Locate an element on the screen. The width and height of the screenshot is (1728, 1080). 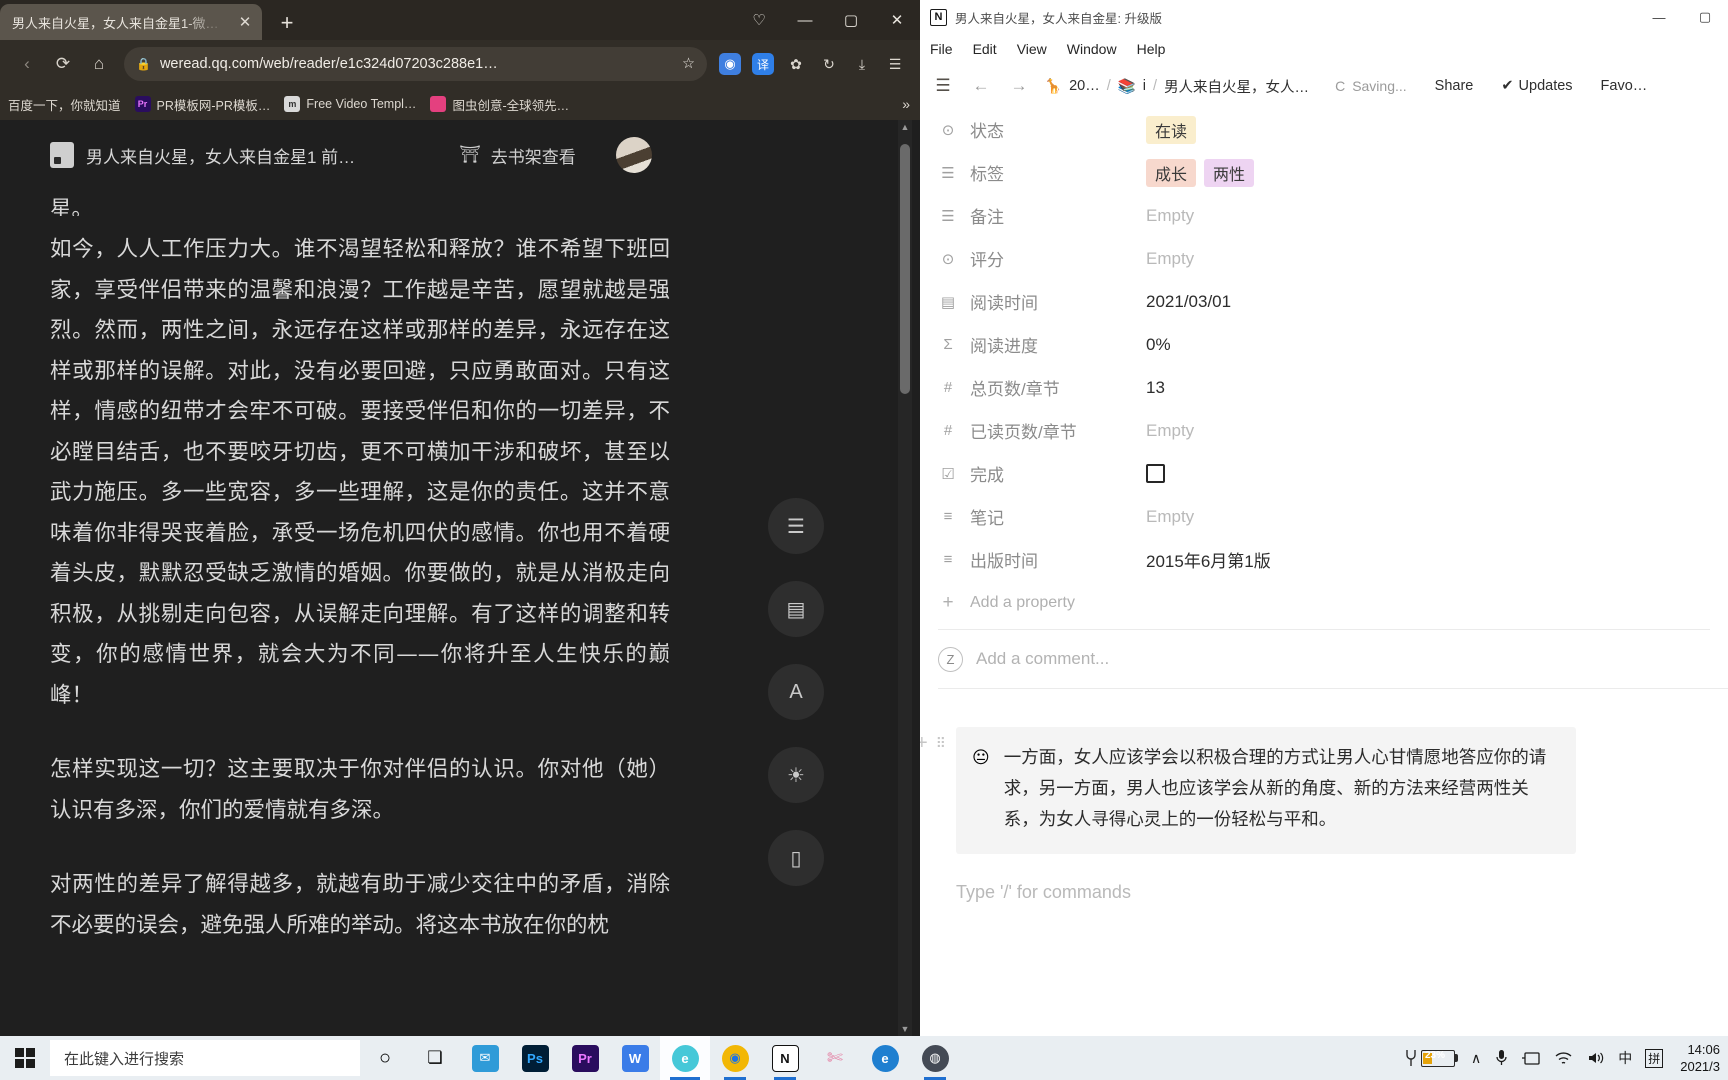
sidebar-toggle-icon: ☰ is located at coordinates (943, 86).